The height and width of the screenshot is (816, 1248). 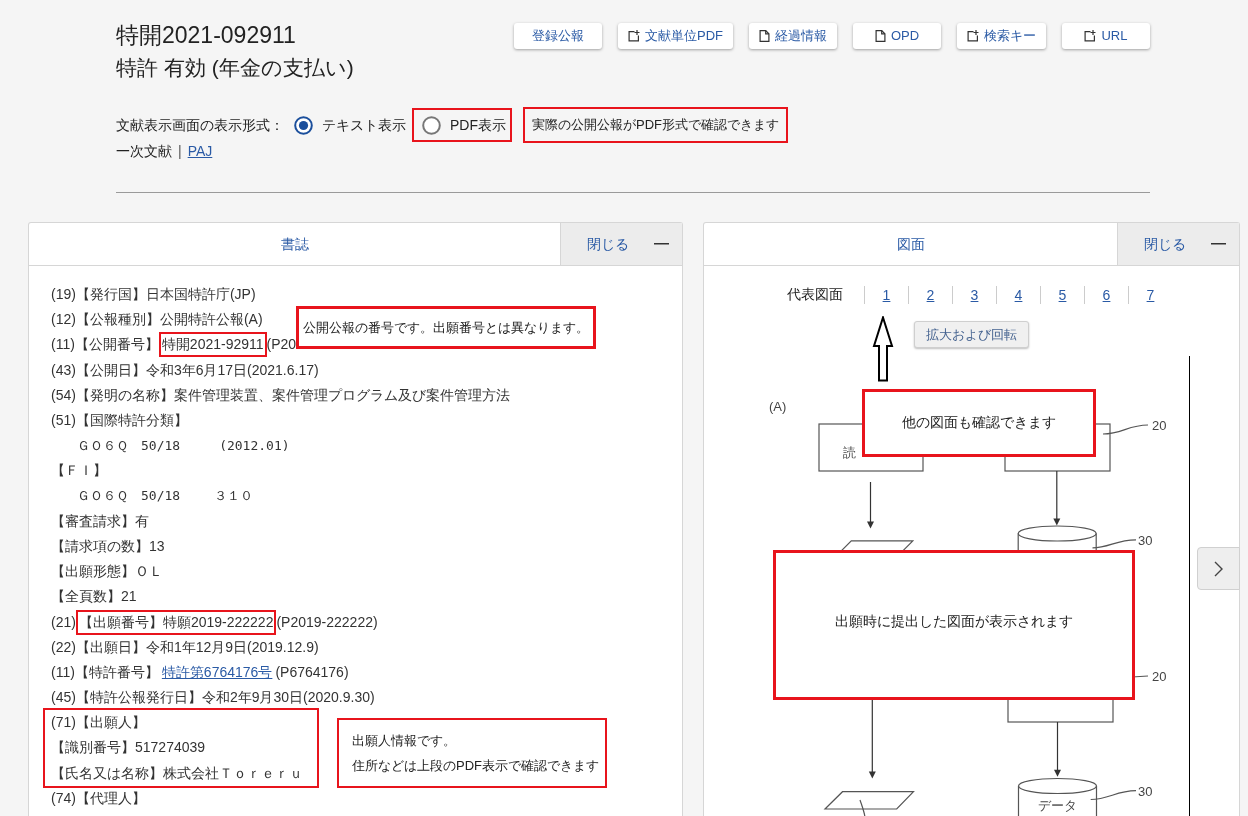 I want to click on bibliography-text: (43)【公開日】令和3年6月17日(2021.6.17), so click(x=185, y=370).